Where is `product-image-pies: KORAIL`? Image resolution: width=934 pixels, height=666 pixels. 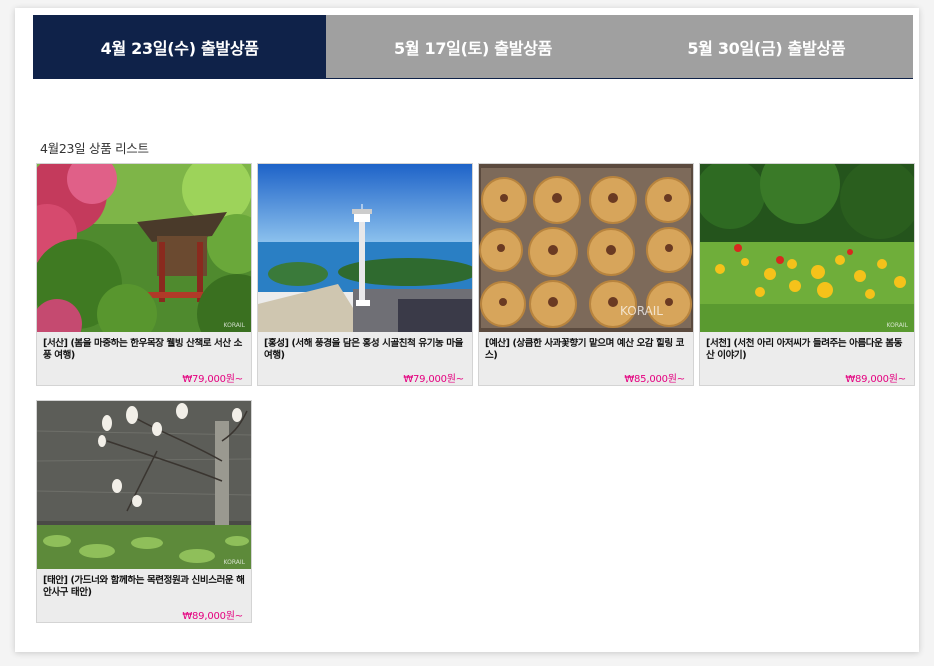 product-image-pies: KORAIL is located at coordinates (586, 248).